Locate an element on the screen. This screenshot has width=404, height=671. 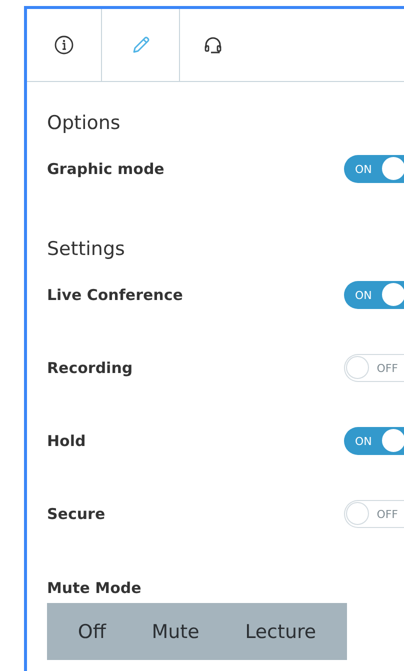
setting-label: Recording is located at coordinates (90, 368).